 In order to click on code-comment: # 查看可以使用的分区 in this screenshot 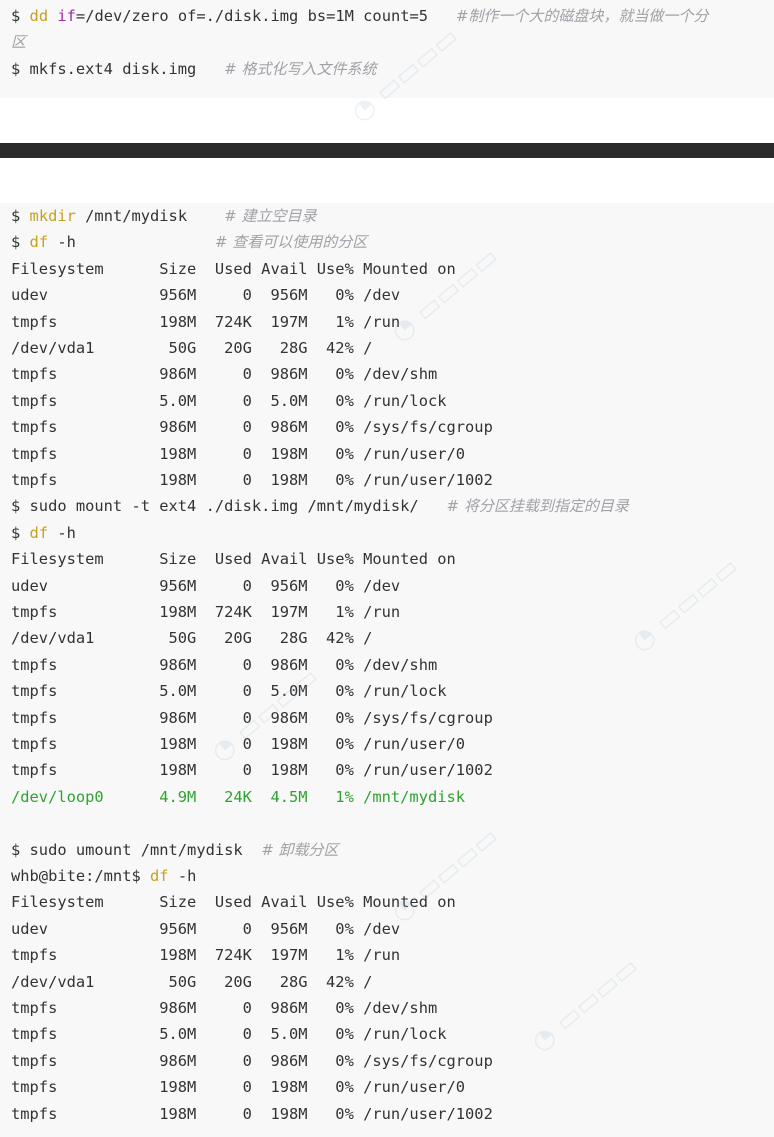, I will do `click(291, 242)`.